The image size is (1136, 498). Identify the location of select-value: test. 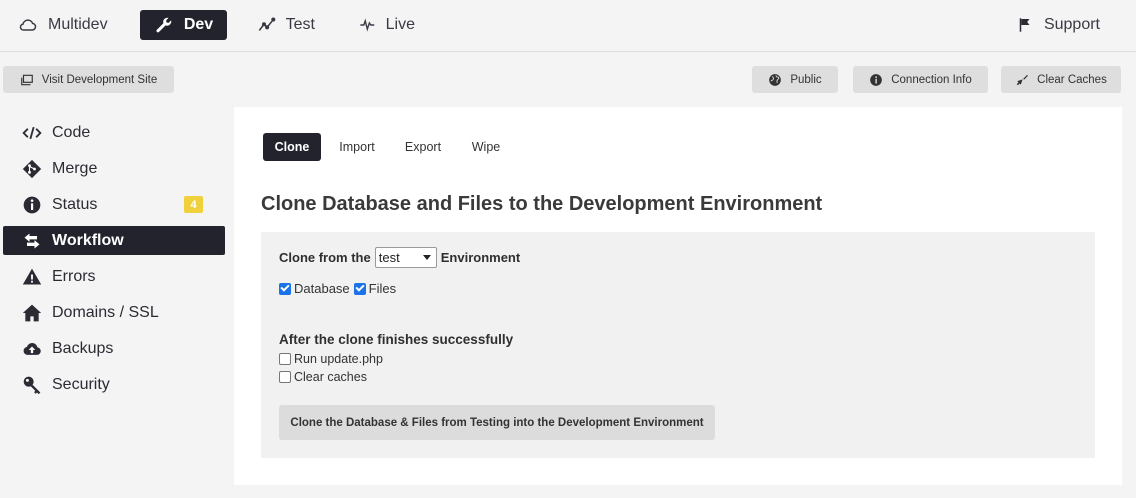
(389, 257).